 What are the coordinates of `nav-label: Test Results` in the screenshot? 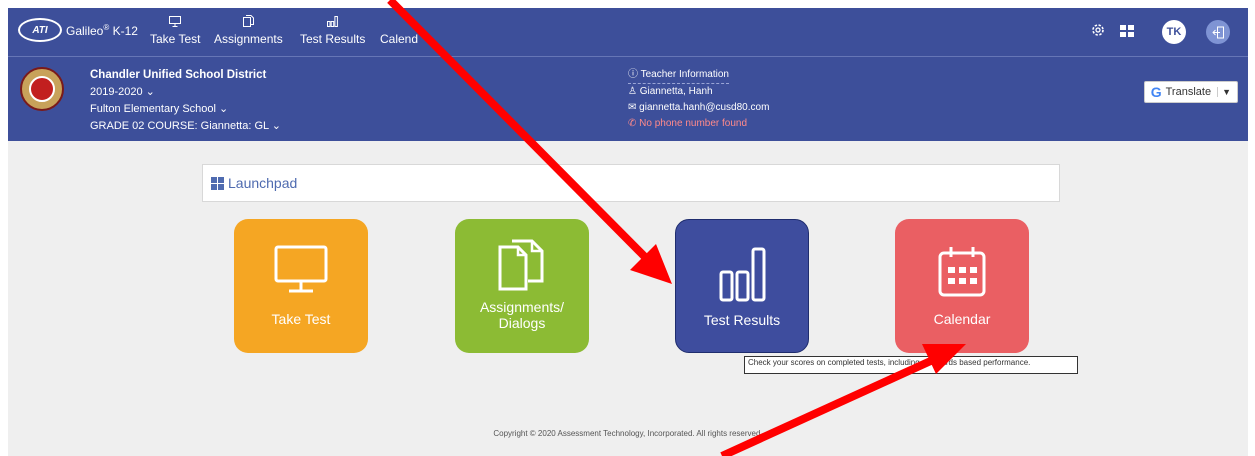 It's located at (333, 39).